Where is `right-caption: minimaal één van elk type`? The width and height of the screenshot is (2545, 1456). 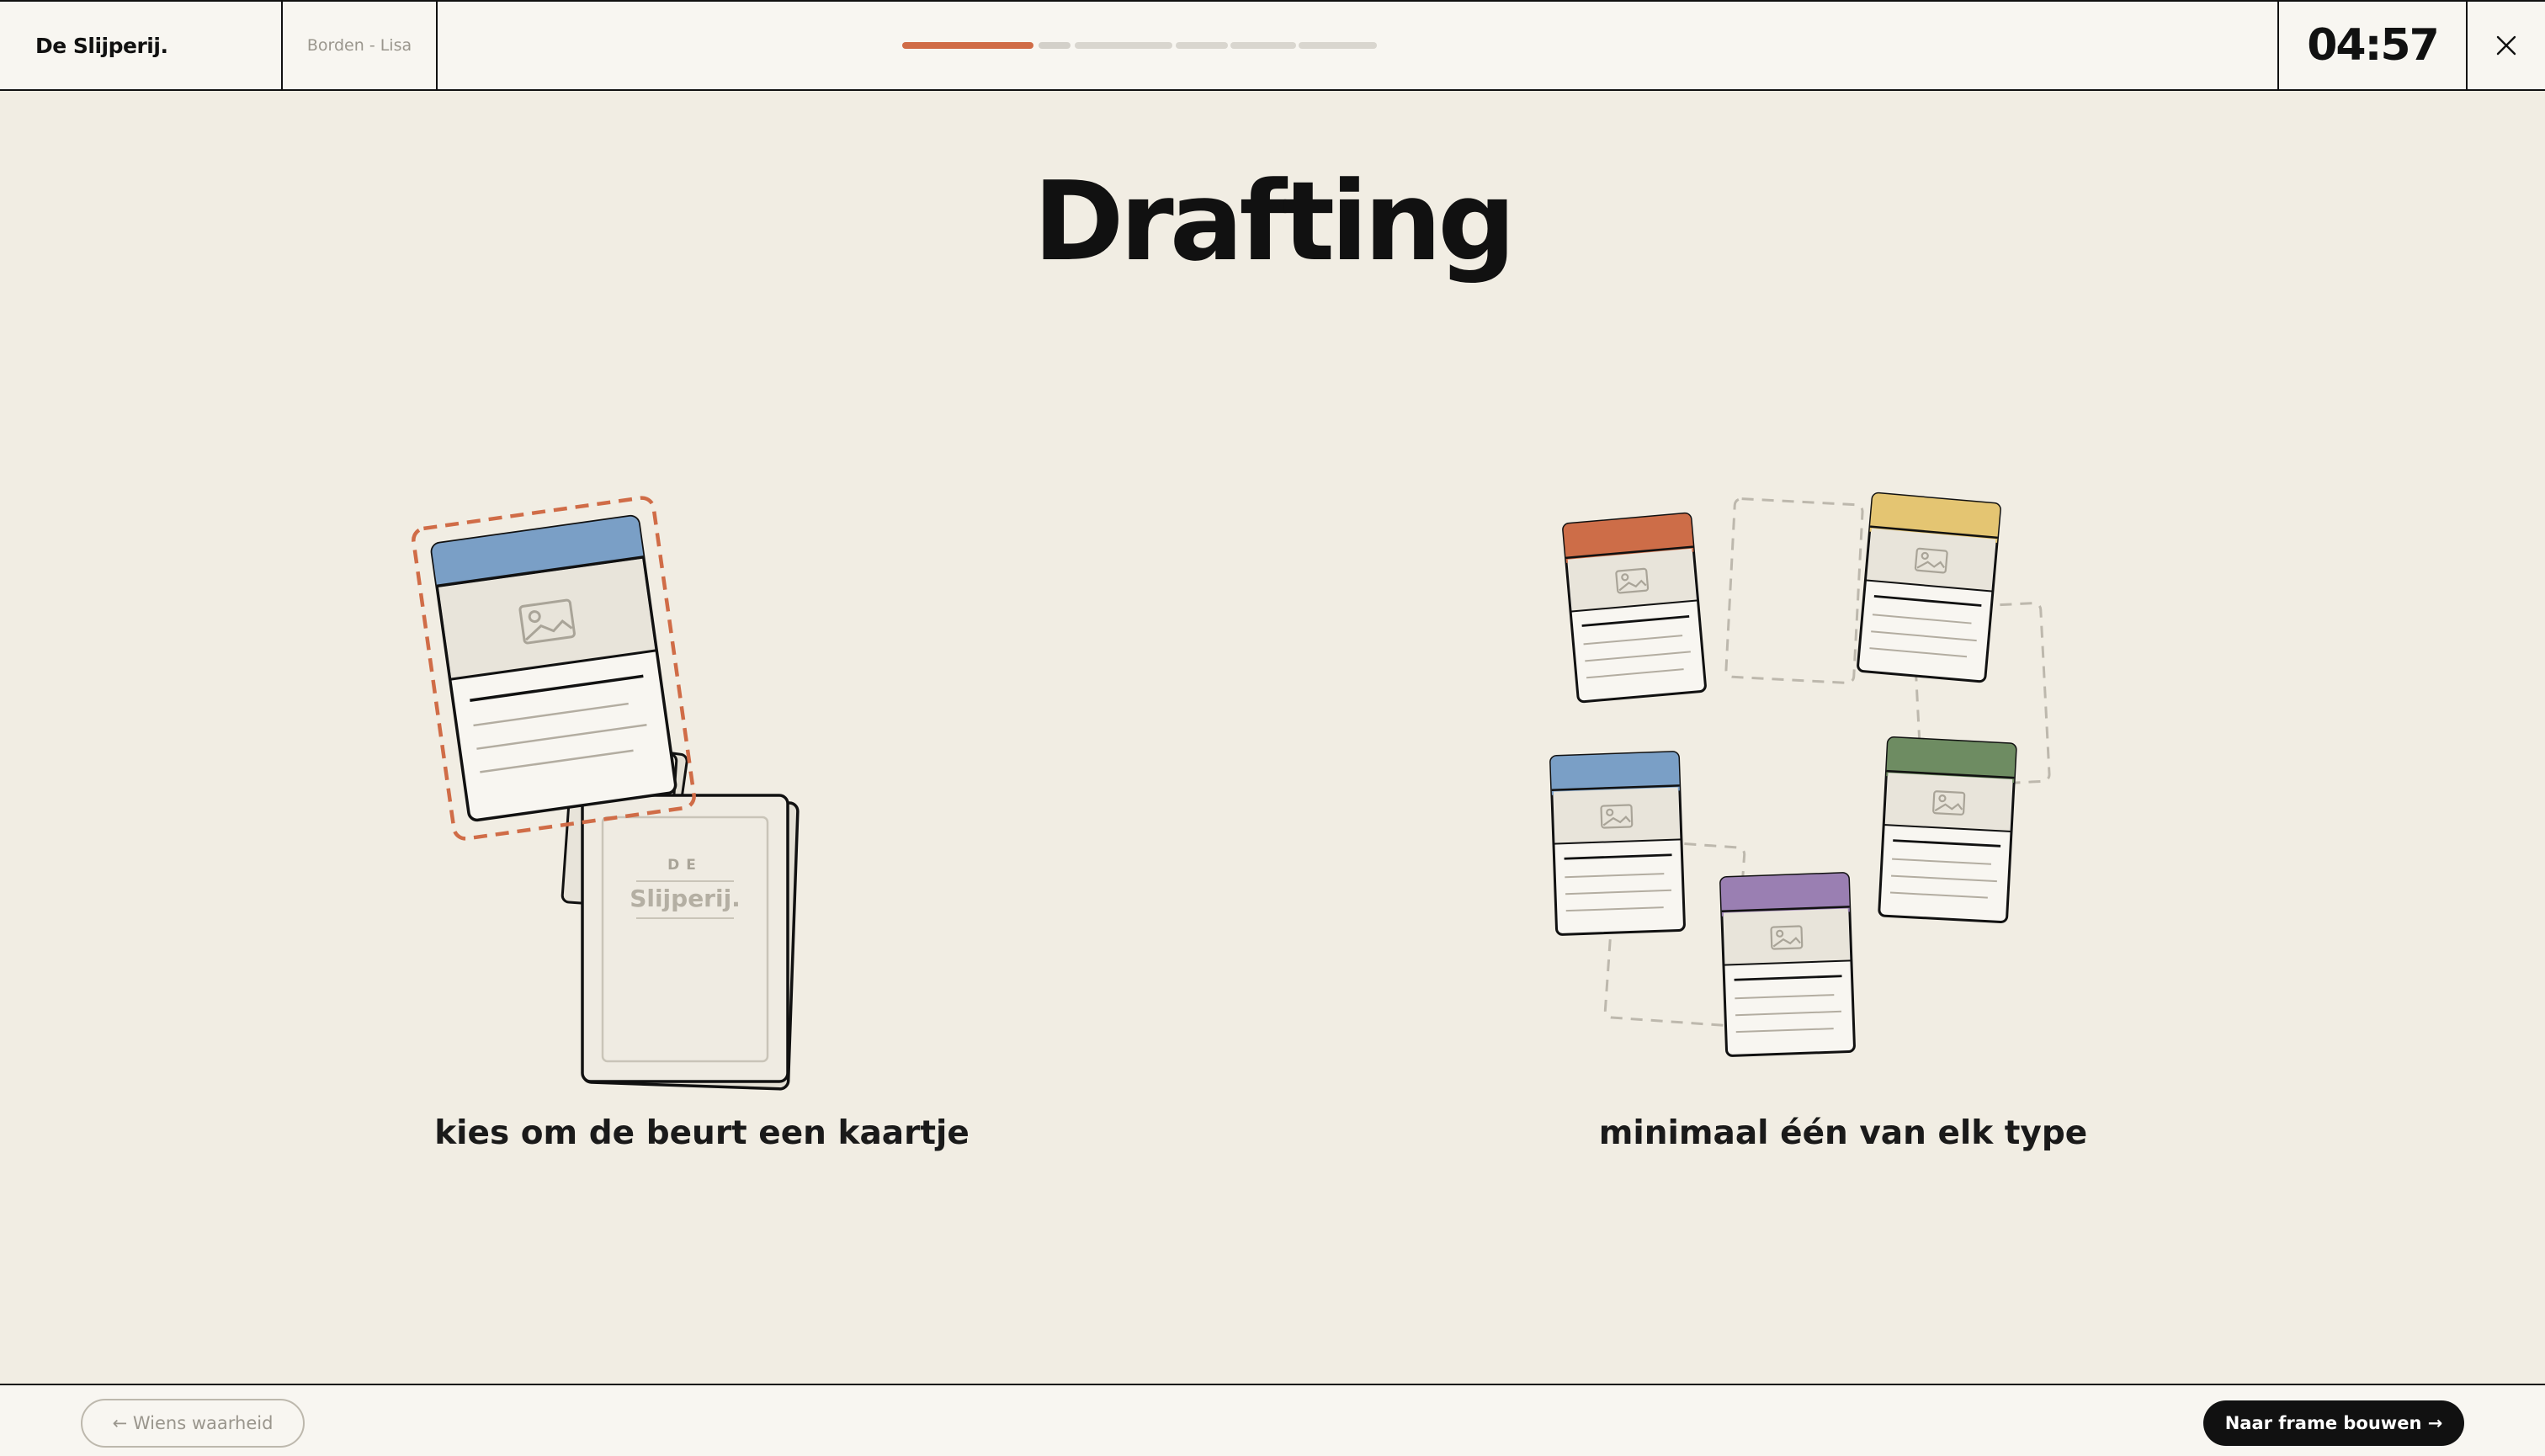
right-caption: minimaal één van elk type is located at coordinates (1843, 1133).